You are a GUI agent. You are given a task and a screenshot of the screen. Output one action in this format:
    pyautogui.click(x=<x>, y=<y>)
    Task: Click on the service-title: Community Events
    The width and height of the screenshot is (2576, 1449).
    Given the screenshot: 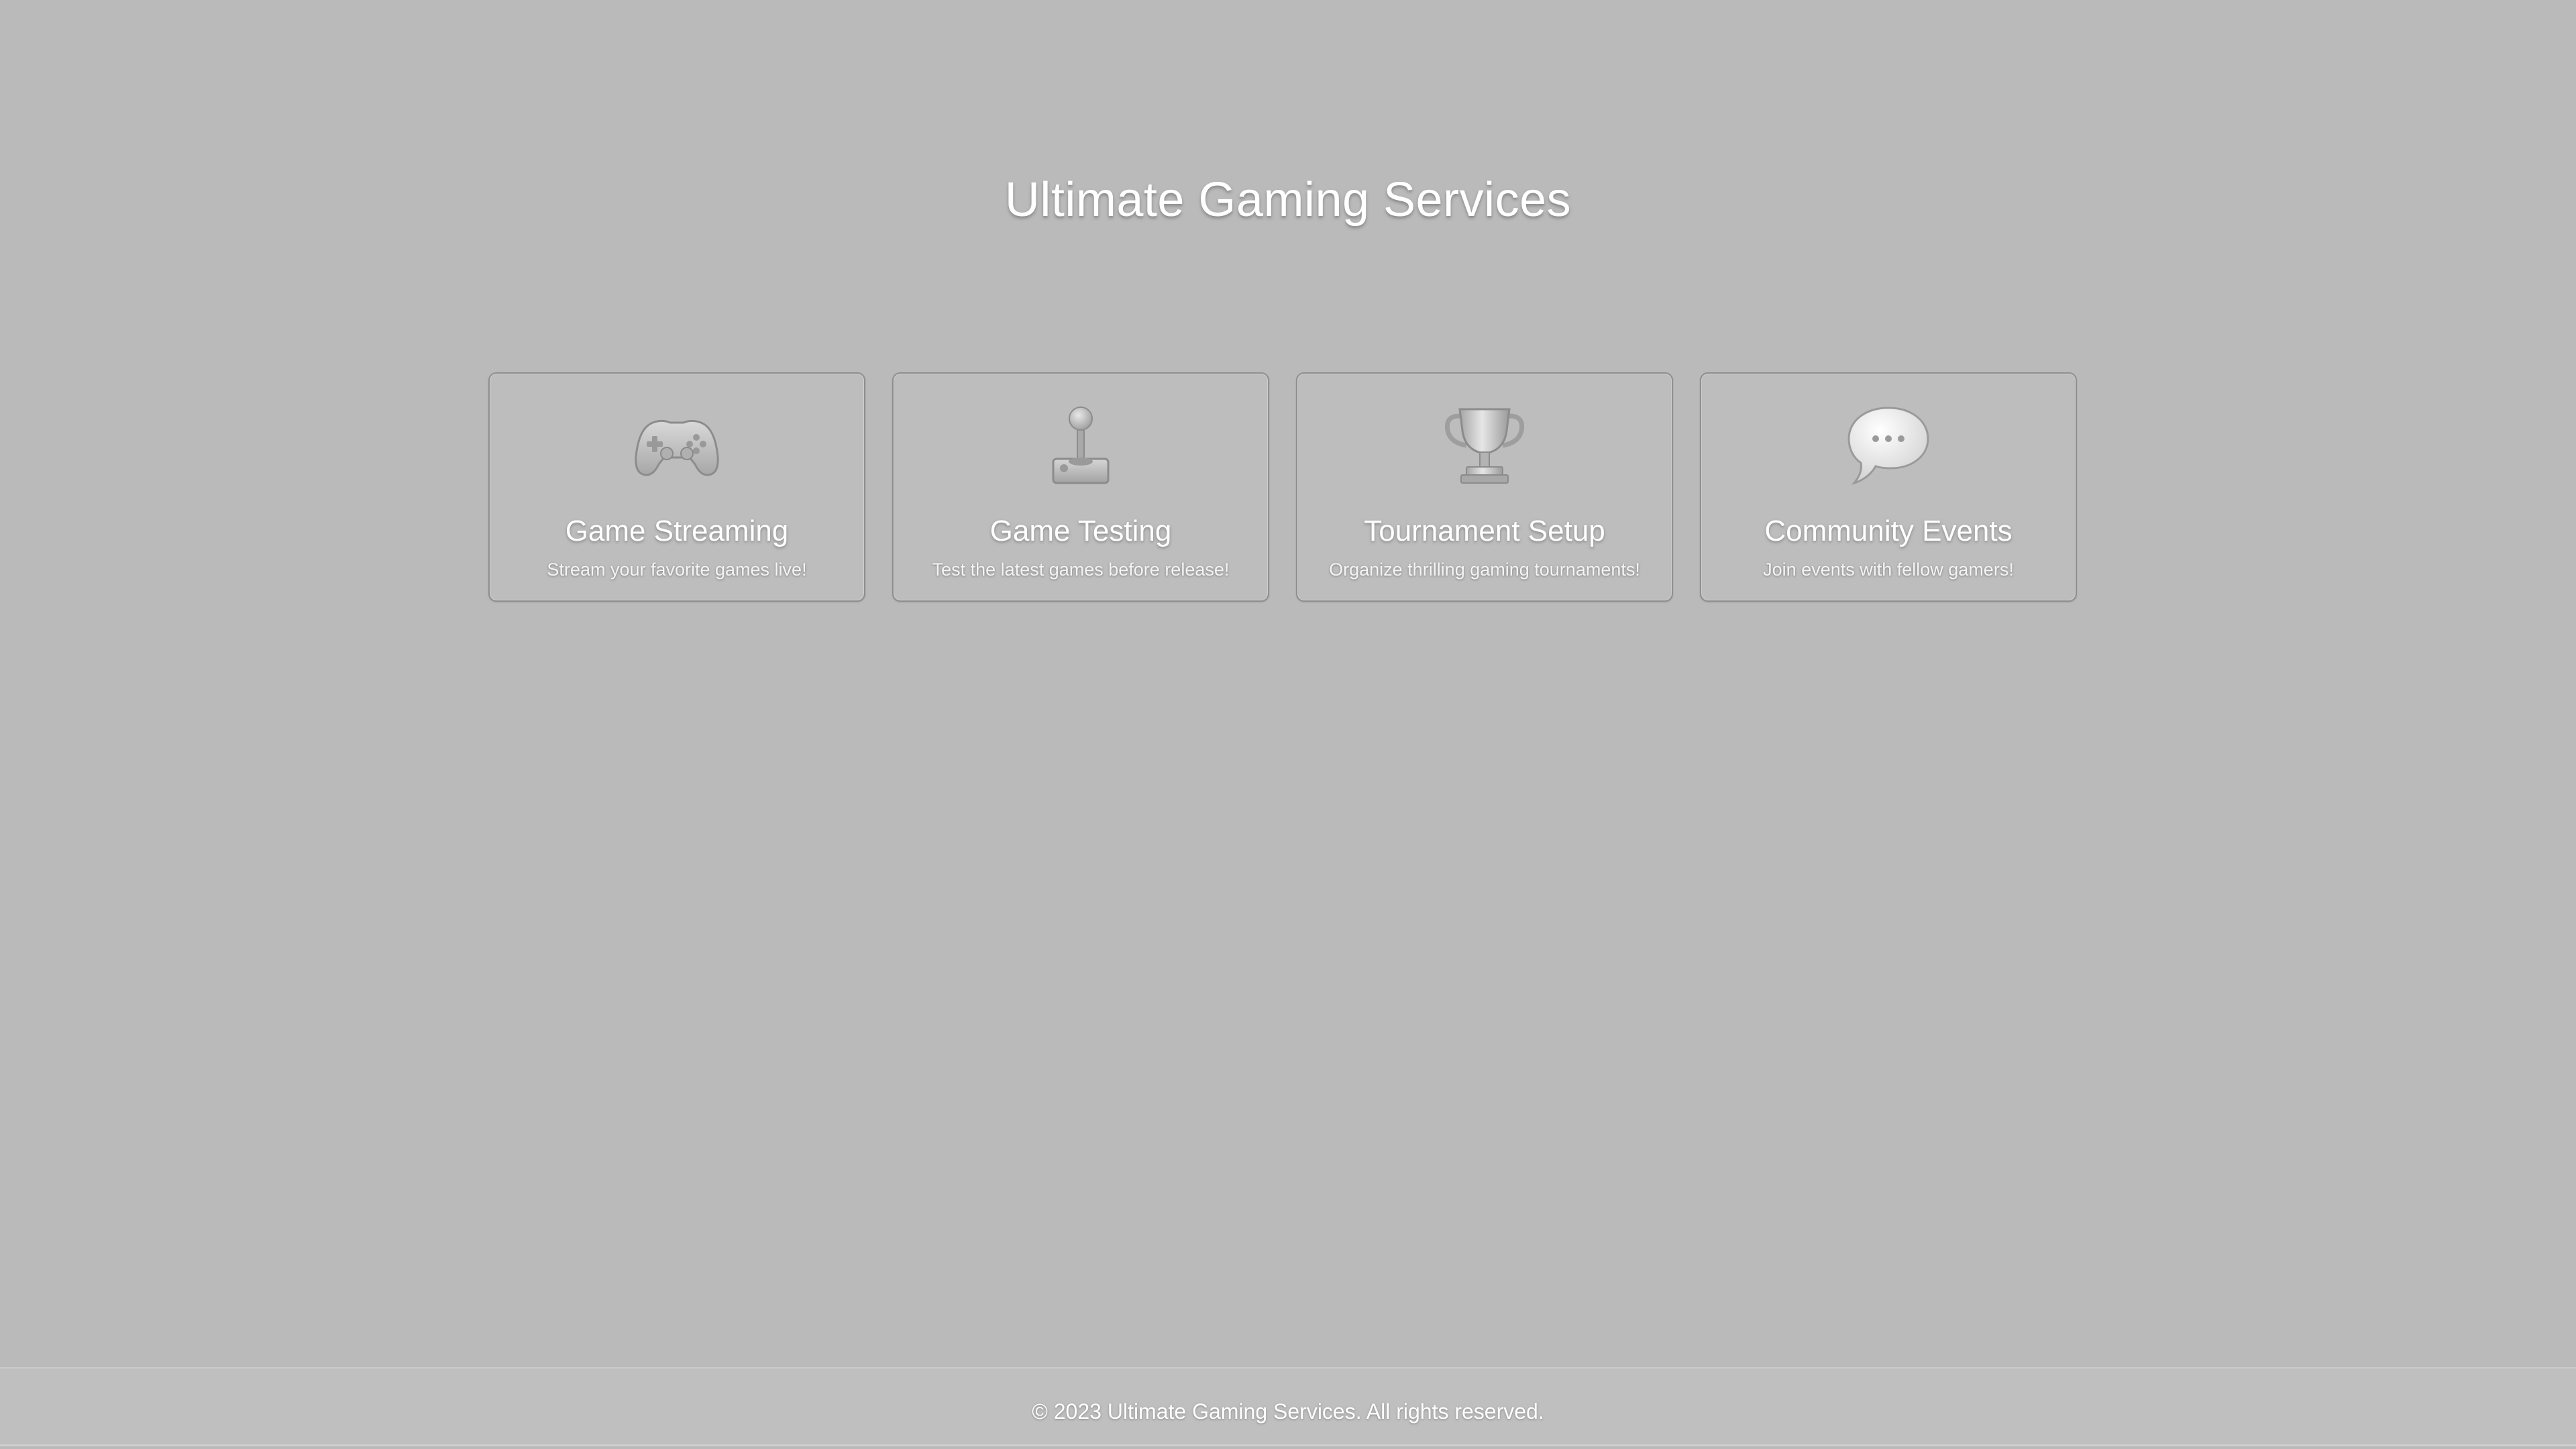 What is the action you would take?
    pyautogui.click(x=1888, y=531)
    